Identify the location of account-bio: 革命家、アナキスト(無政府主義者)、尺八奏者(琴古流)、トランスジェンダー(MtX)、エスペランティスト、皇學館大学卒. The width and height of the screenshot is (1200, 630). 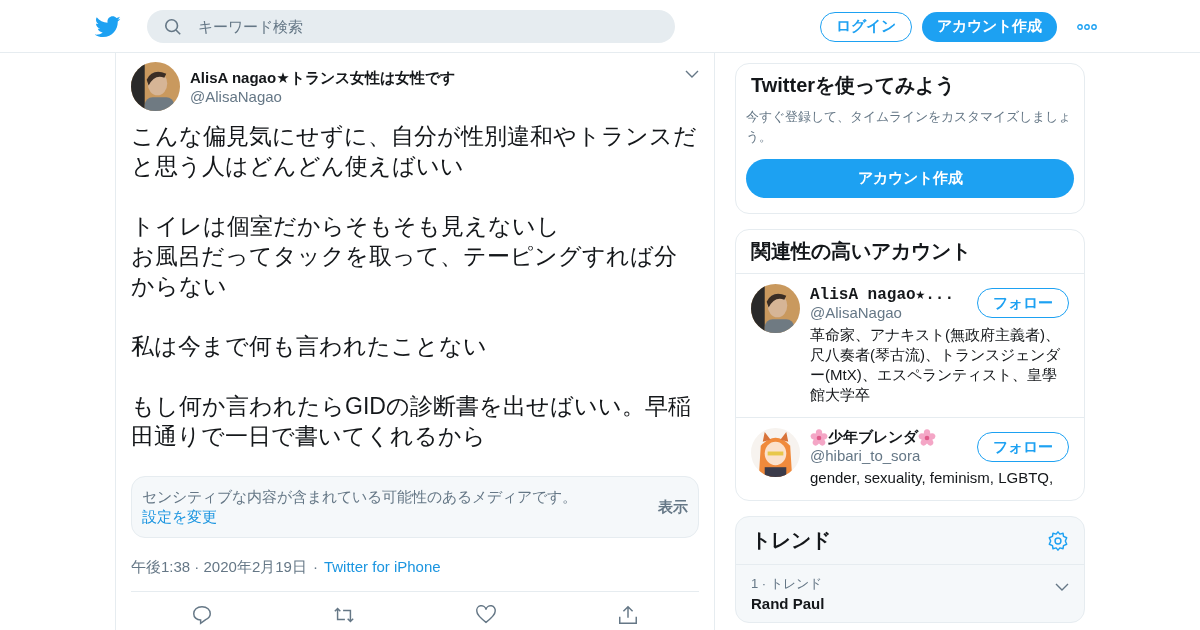
(935, 365).